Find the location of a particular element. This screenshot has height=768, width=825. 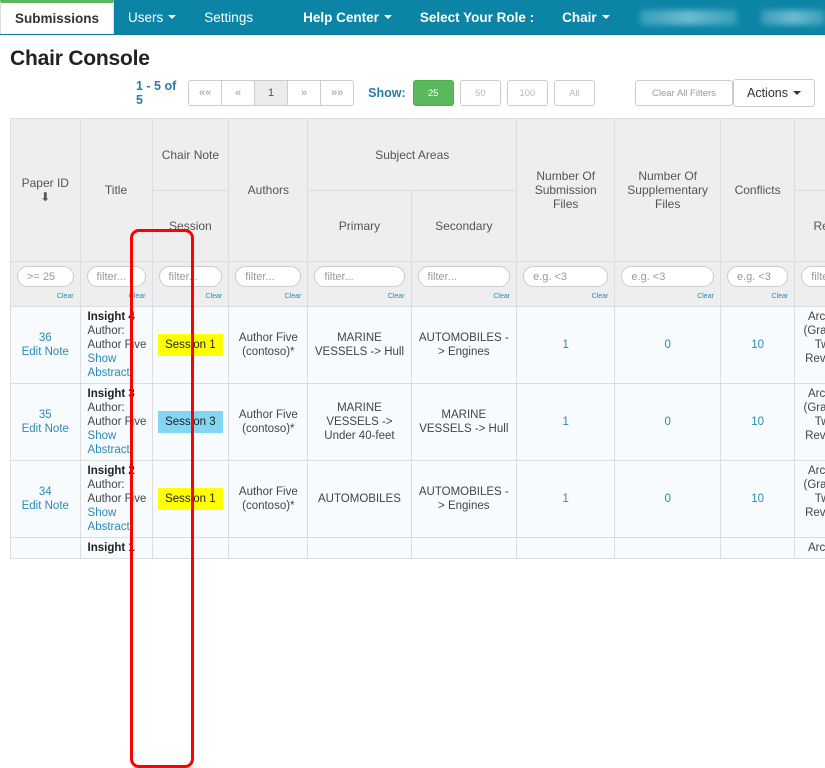

page-size-all-button: All is located at coordinates (574, 93).